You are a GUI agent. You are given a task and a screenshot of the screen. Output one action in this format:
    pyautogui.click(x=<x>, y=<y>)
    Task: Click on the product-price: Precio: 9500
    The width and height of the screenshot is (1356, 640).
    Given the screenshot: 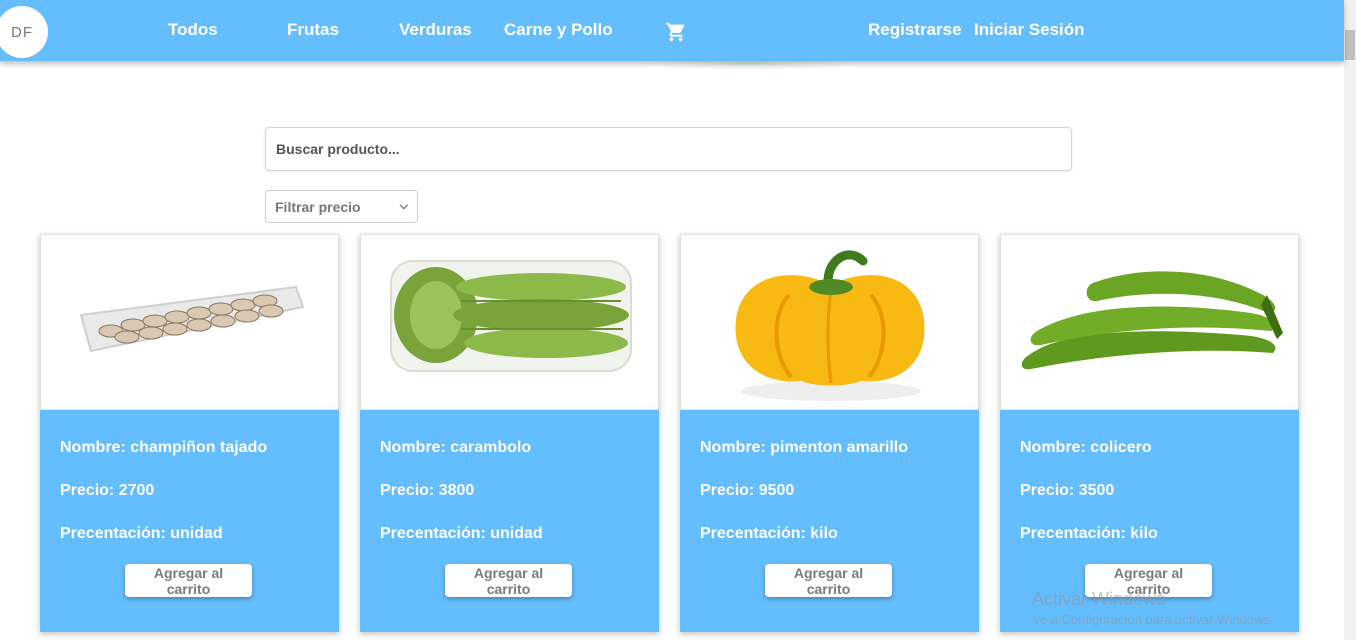 What is the action you would take?
    pyautogui.click(x=747, y=490)
    